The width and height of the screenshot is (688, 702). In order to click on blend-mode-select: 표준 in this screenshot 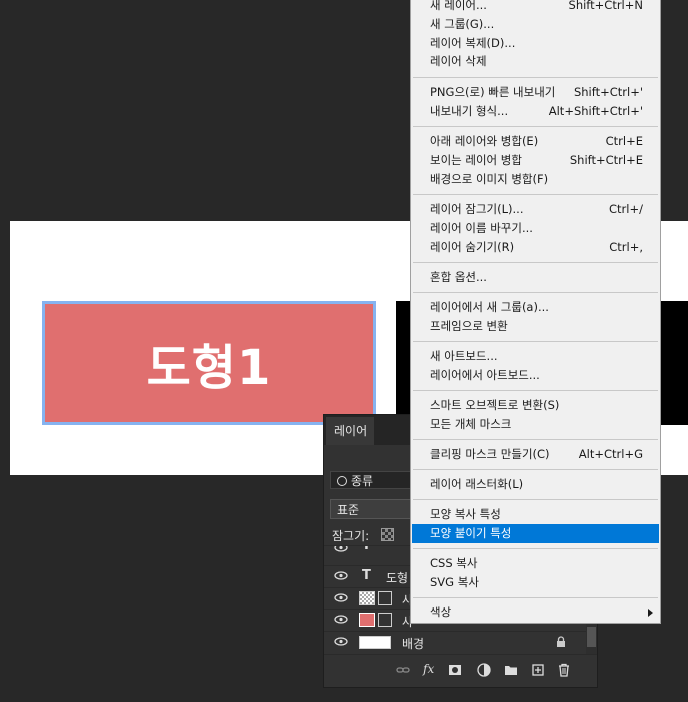, I will do `click(375, 509)`.